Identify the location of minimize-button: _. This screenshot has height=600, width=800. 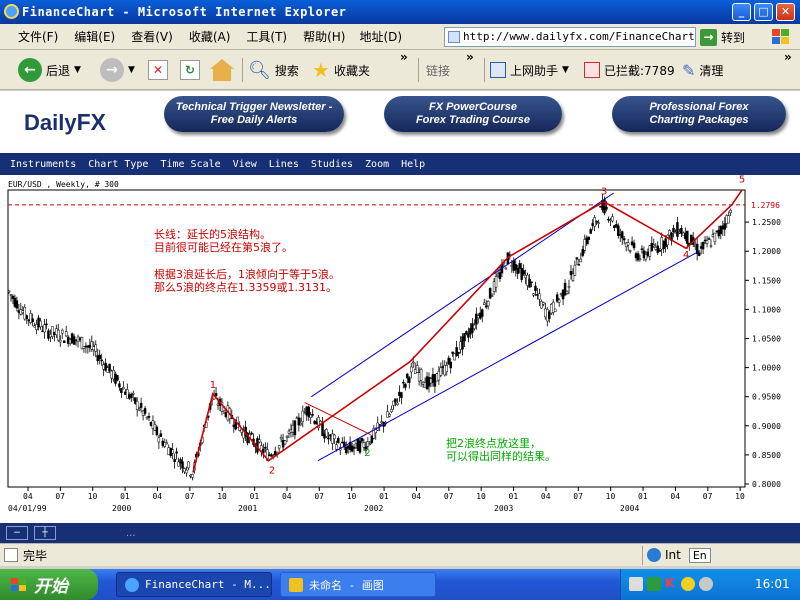
(741, 12).